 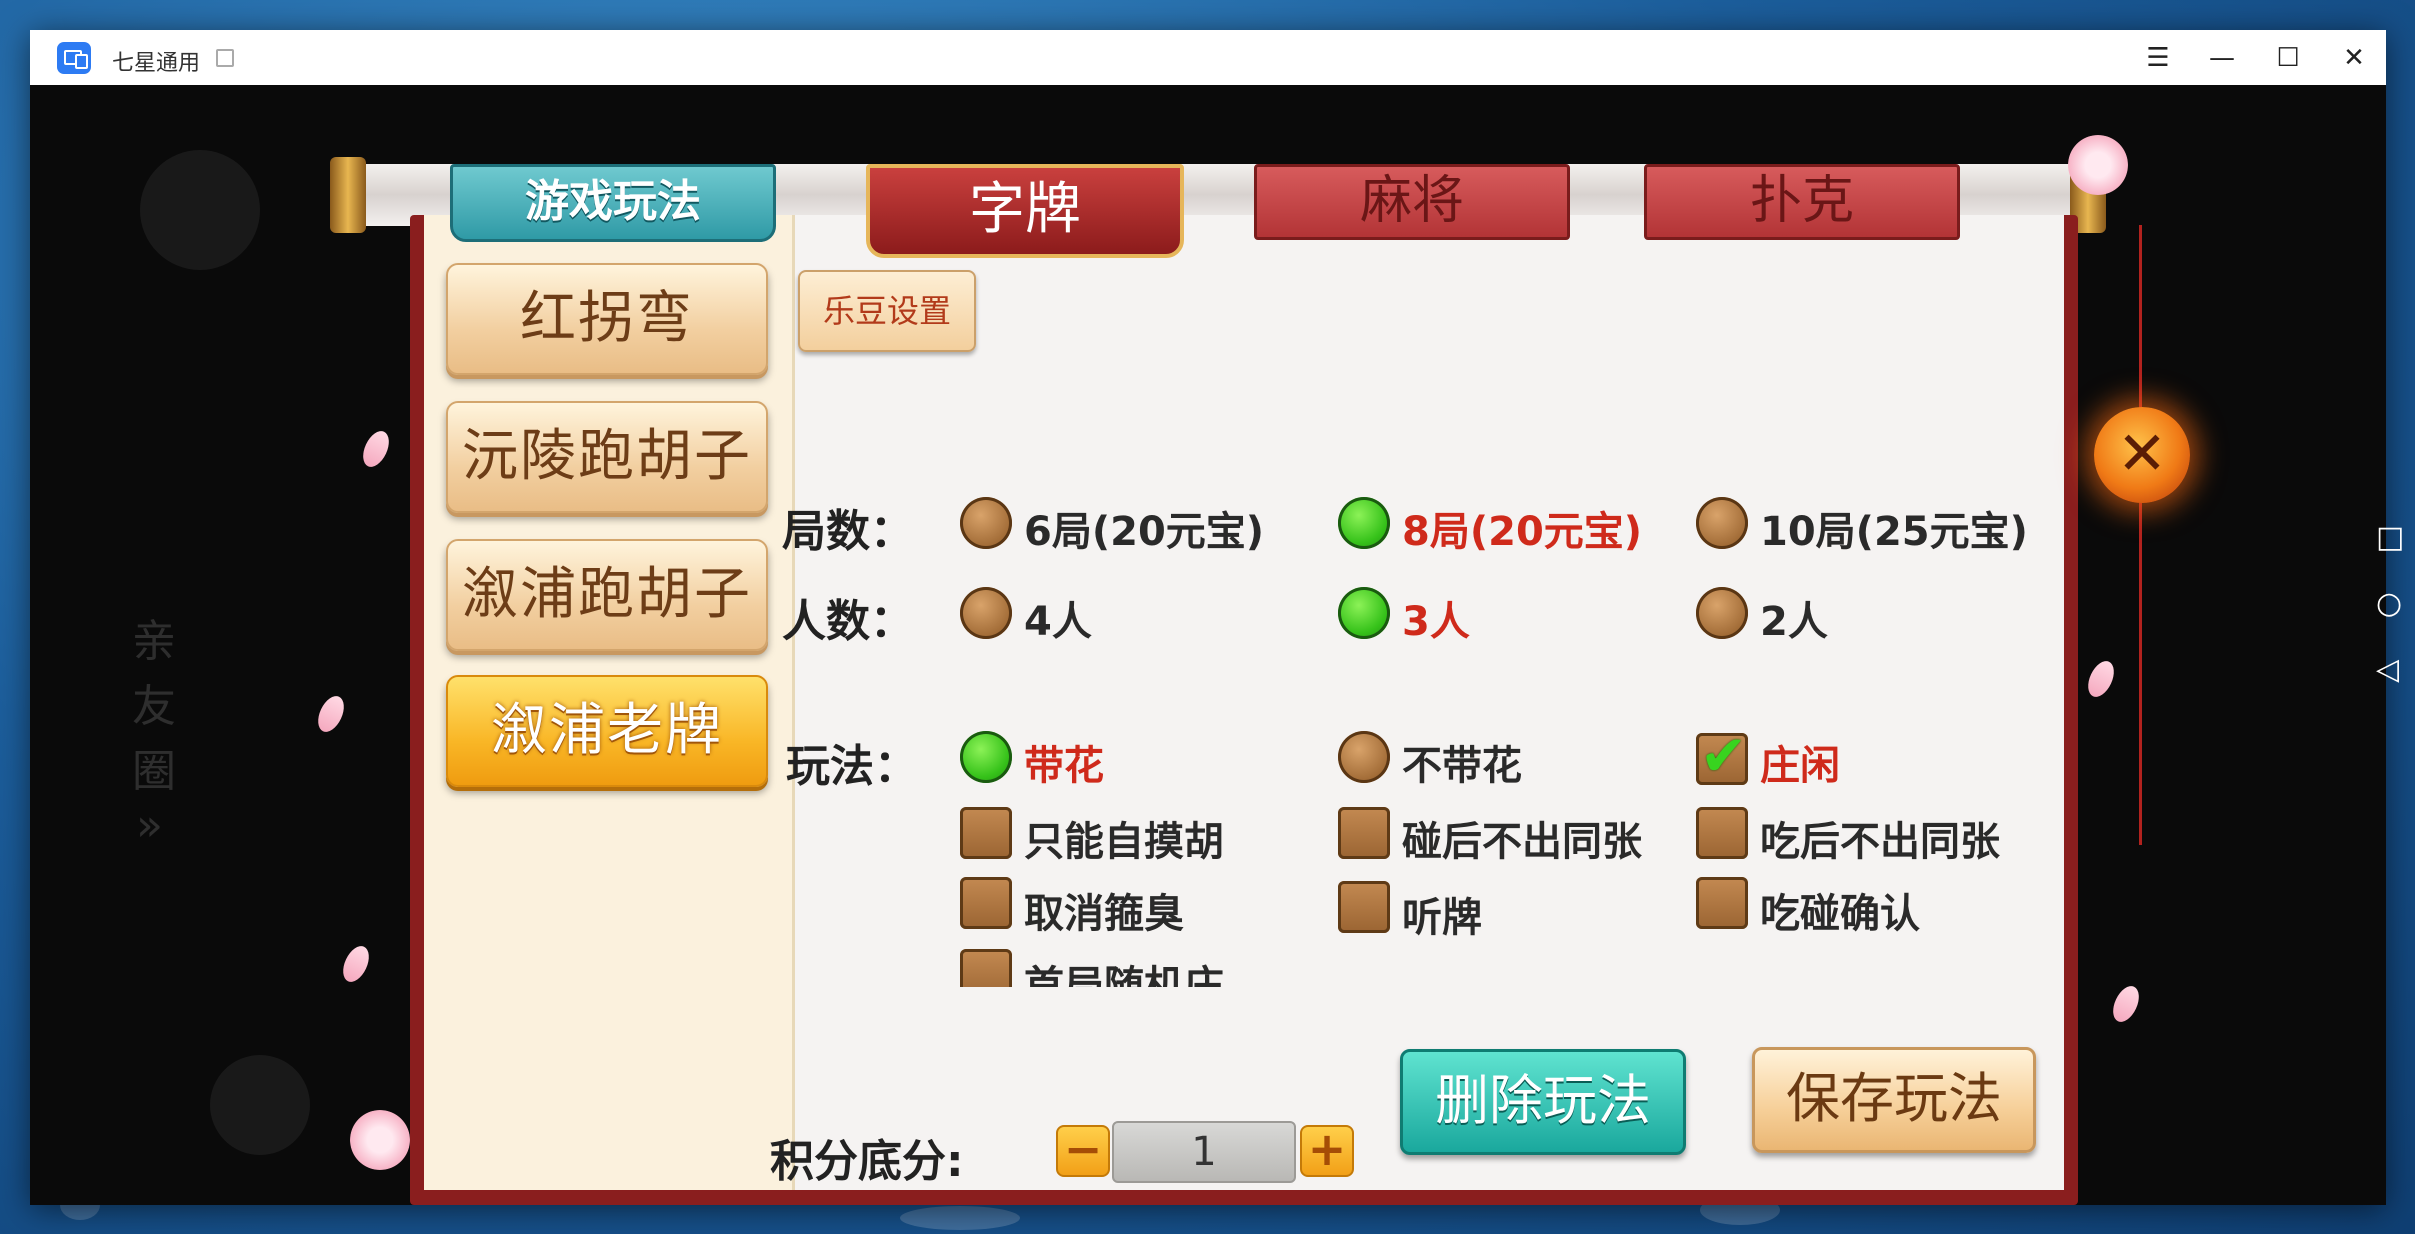 I want to click on maximize-icon: ☐, so click(x=2288, y=58).